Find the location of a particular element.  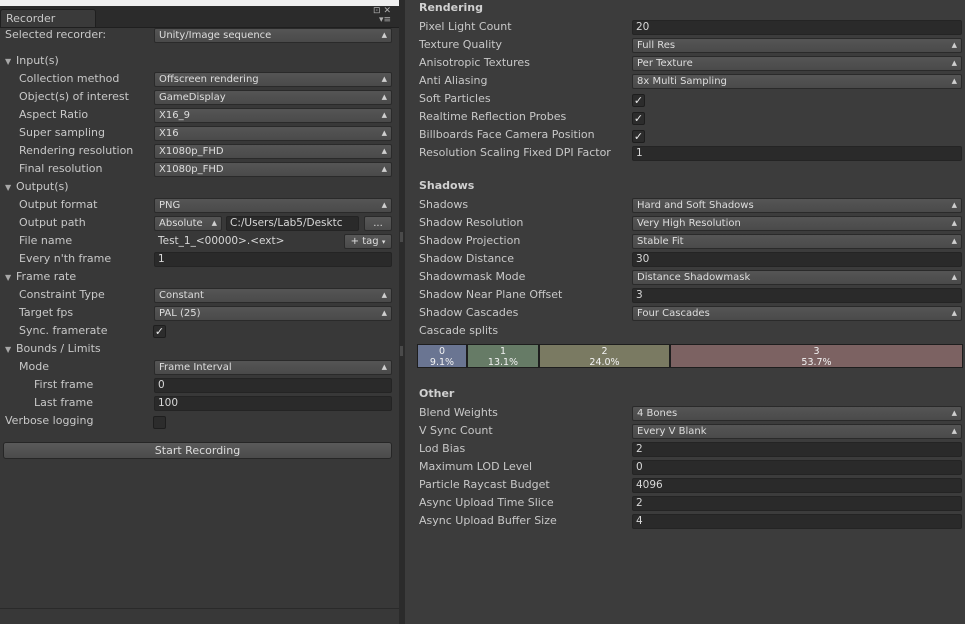

soft-particles-checkbox: ✓ is located at coordinates (638, 100).